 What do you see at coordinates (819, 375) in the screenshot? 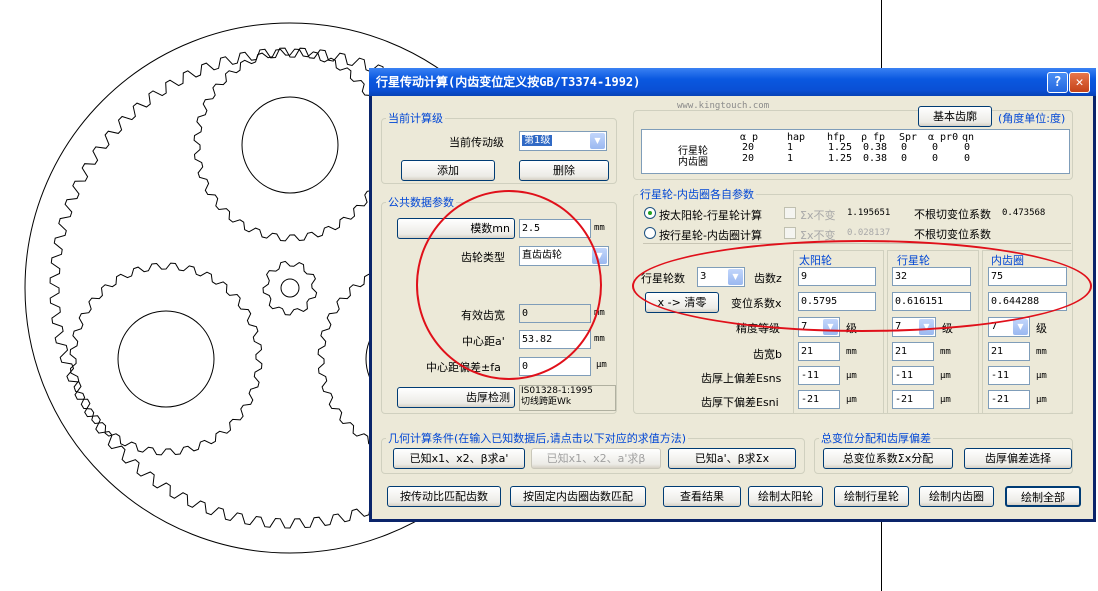
I see `sun-upper-dev-input: -11` at bounding box center [819, 375].